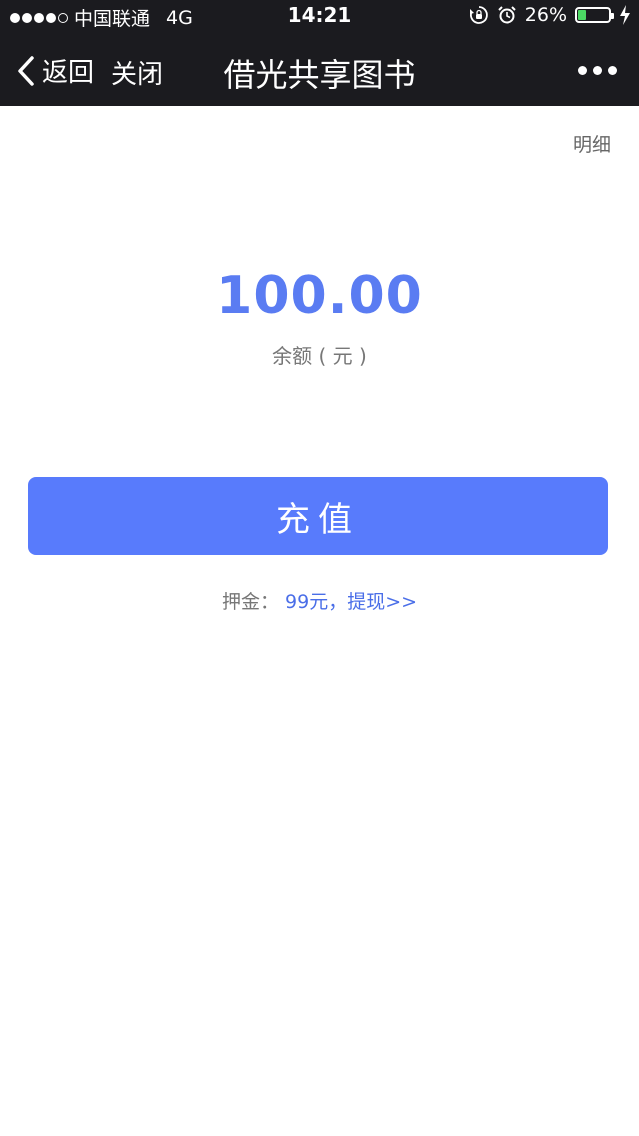 The image size is (639, 1136). What do you see at coordinates (351, 602) in the screenshot?
I see `withdraw-deposit-link: 99元，提现>>` at bounding box center [351, 602].